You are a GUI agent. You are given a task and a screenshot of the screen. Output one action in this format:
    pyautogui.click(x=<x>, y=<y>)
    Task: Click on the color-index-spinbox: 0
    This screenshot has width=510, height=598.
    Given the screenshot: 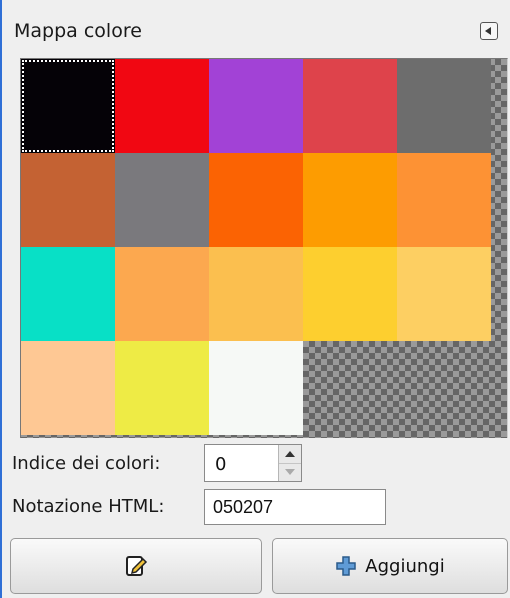 What is the action you would take?
    pyautogui.click(x=253, y=463)
    